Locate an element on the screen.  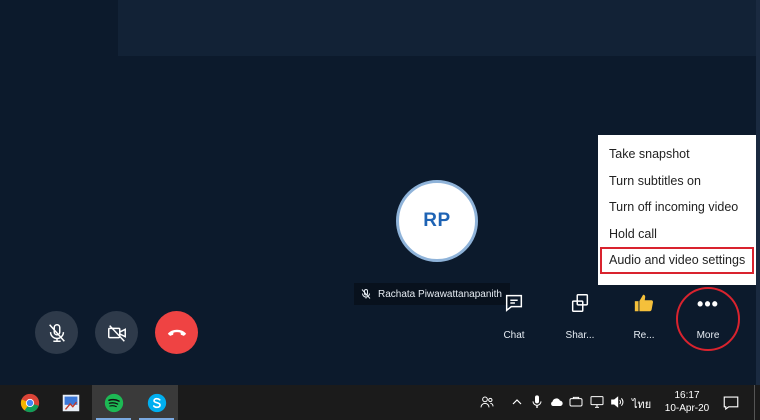
windows-taskbar: ไทย 16:17 10-Apr-20 is located at coordinates (380, 402).